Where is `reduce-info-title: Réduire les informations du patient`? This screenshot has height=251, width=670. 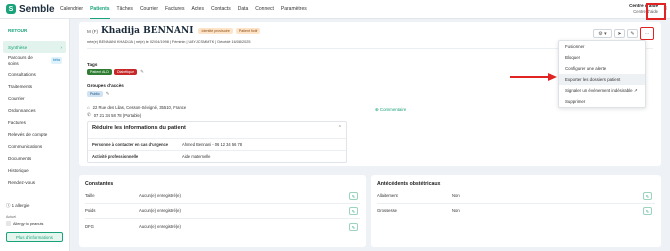
reduce-info-title: Réduire les informations du patient is located at coordinates (139, 128).